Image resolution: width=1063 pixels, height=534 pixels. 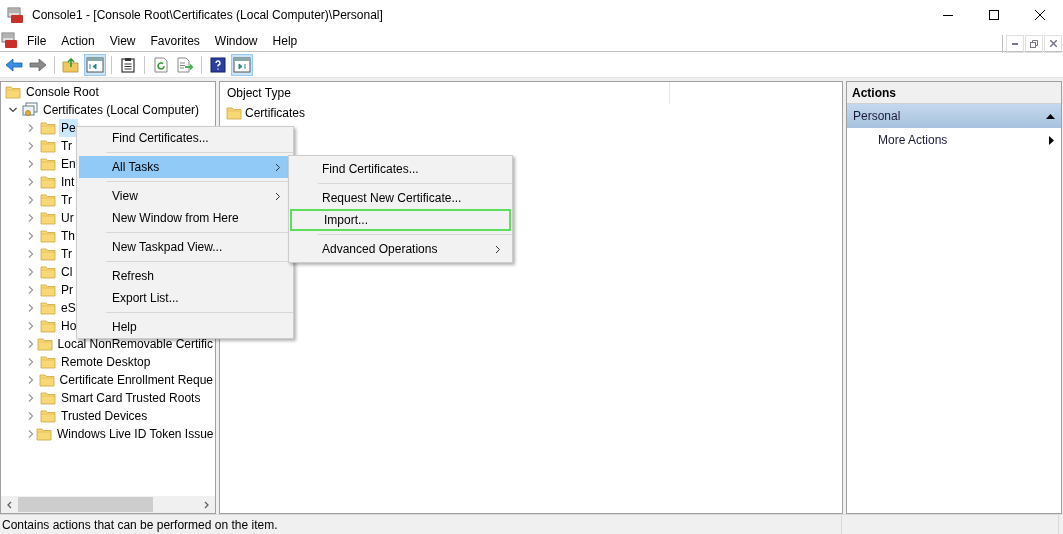 I want to click on tree-item: Pr, so click(x=67, y=290).